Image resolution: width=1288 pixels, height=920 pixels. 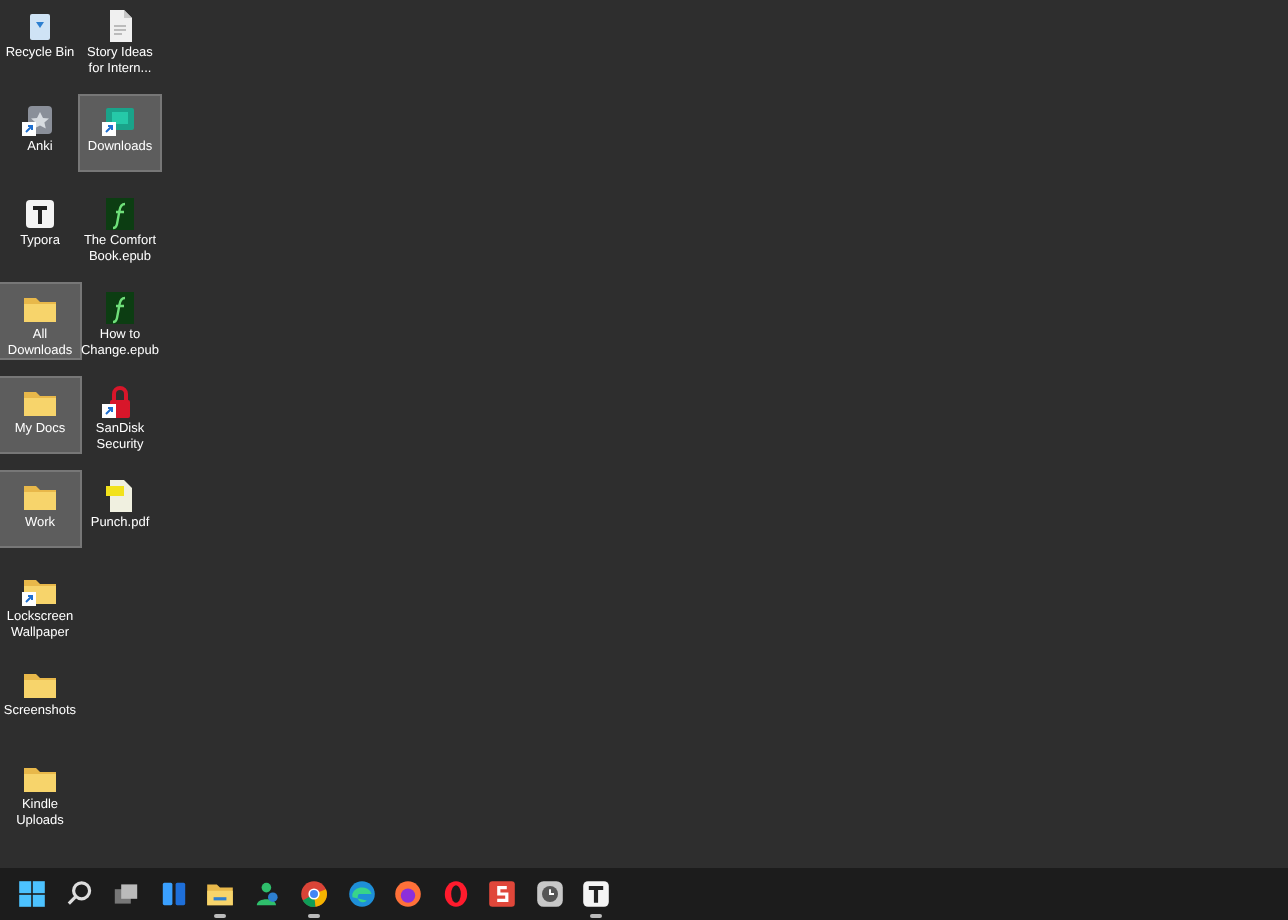 I want to click on search-icon, so click(x=78, y=893).